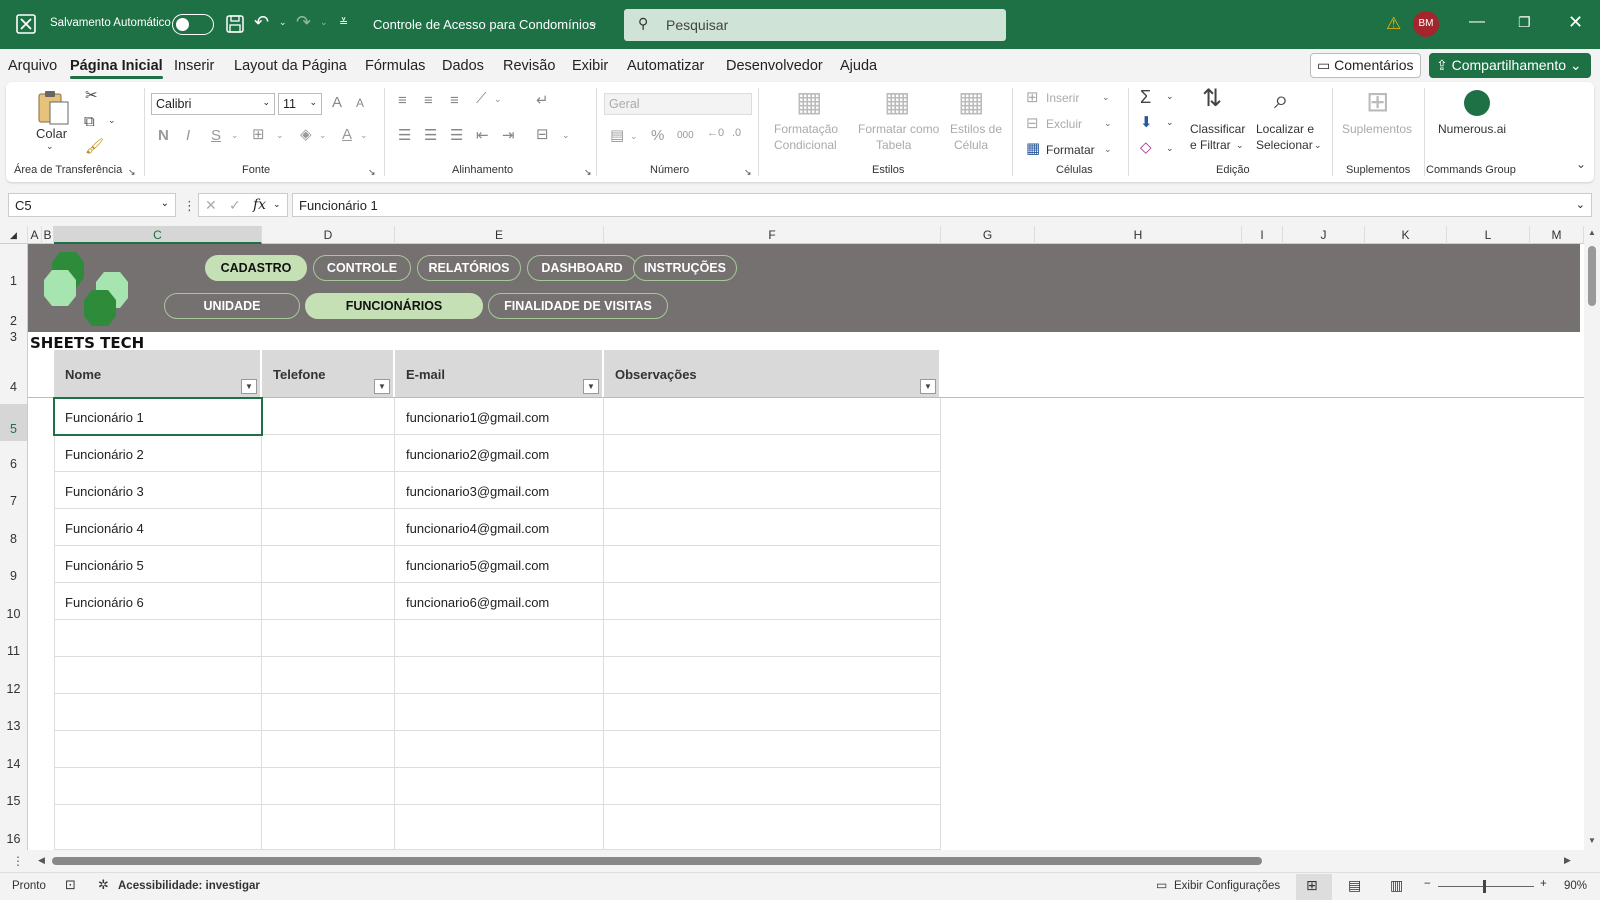 The height and width of the screenshot is (900, 1600). What do you see at coordinates (1592, 538) in the screenshot?
I see `vertical-scrollbar: ▲ ▼` at bounding box center [1592, 538].